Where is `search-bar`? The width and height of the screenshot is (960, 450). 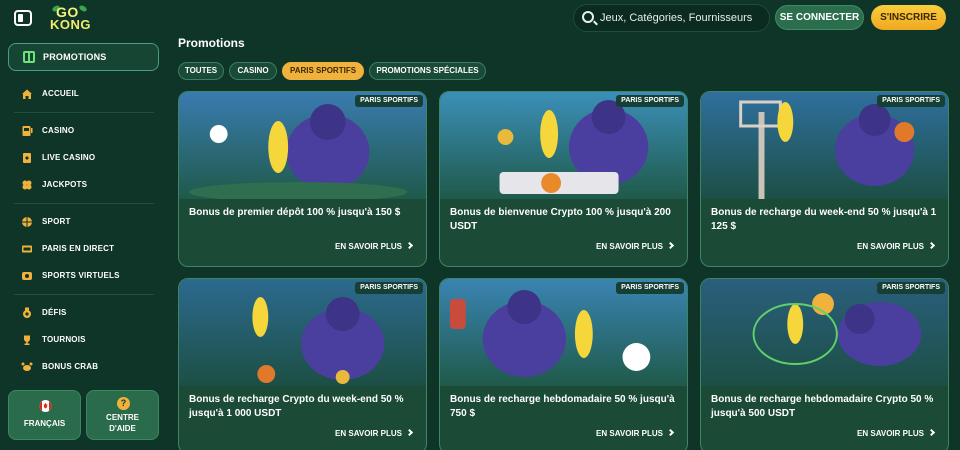 search-bar is located at coordinates (671, 18).